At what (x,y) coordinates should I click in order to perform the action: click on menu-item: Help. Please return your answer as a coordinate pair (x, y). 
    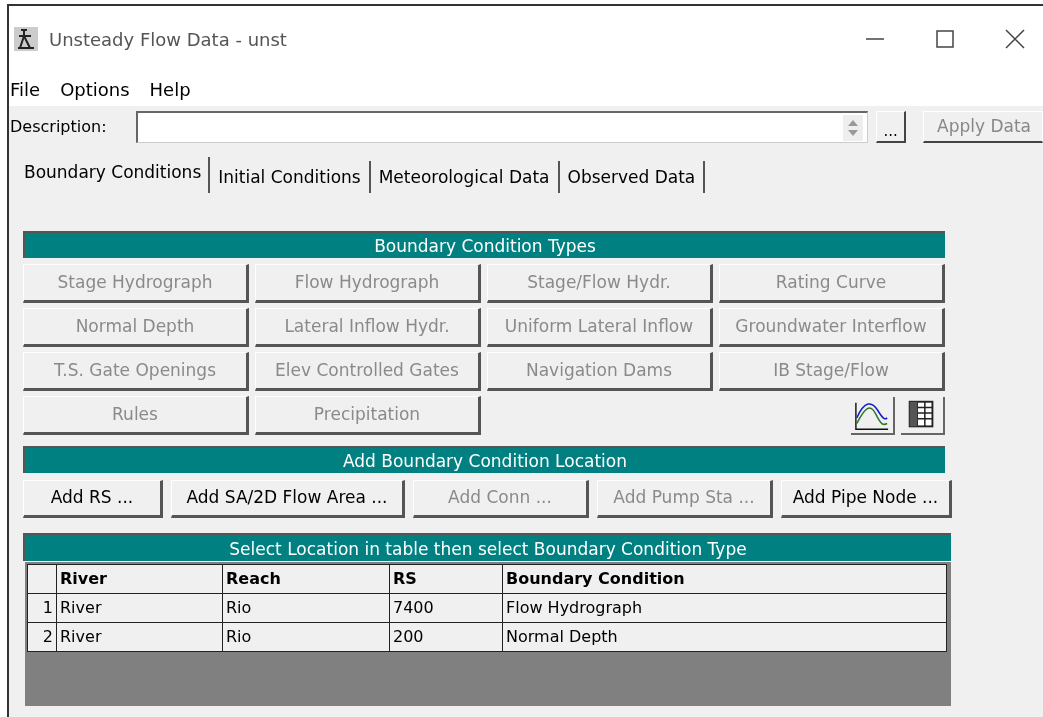
    Looking at the image, I should click on (170, 89).